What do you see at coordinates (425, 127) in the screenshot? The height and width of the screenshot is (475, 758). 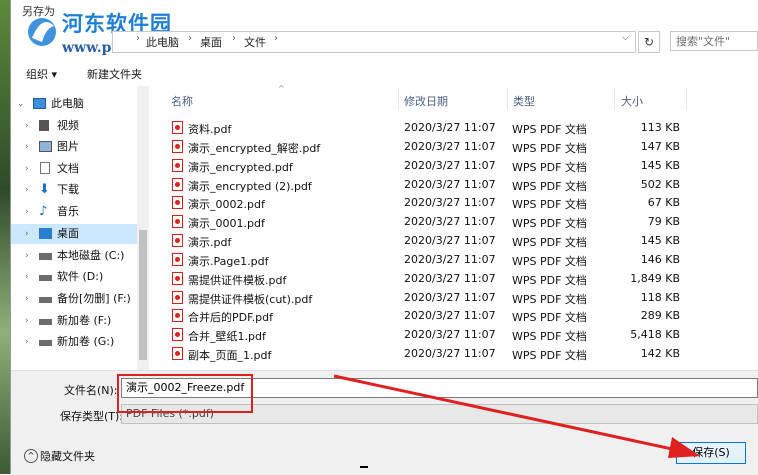 I see `file-row: 资料.pdf 2020/3/27 11:07 WPS PDF 文档 113 KB` at bounding box center [425, 127].